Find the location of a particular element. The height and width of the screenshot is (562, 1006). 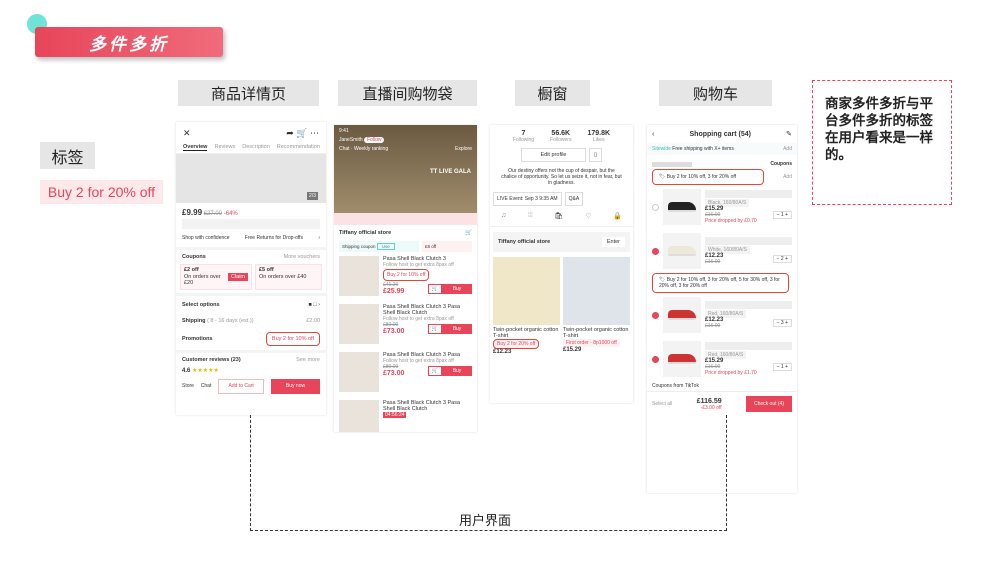

qa-chip: Q&A is located at coordinates (574, 199).